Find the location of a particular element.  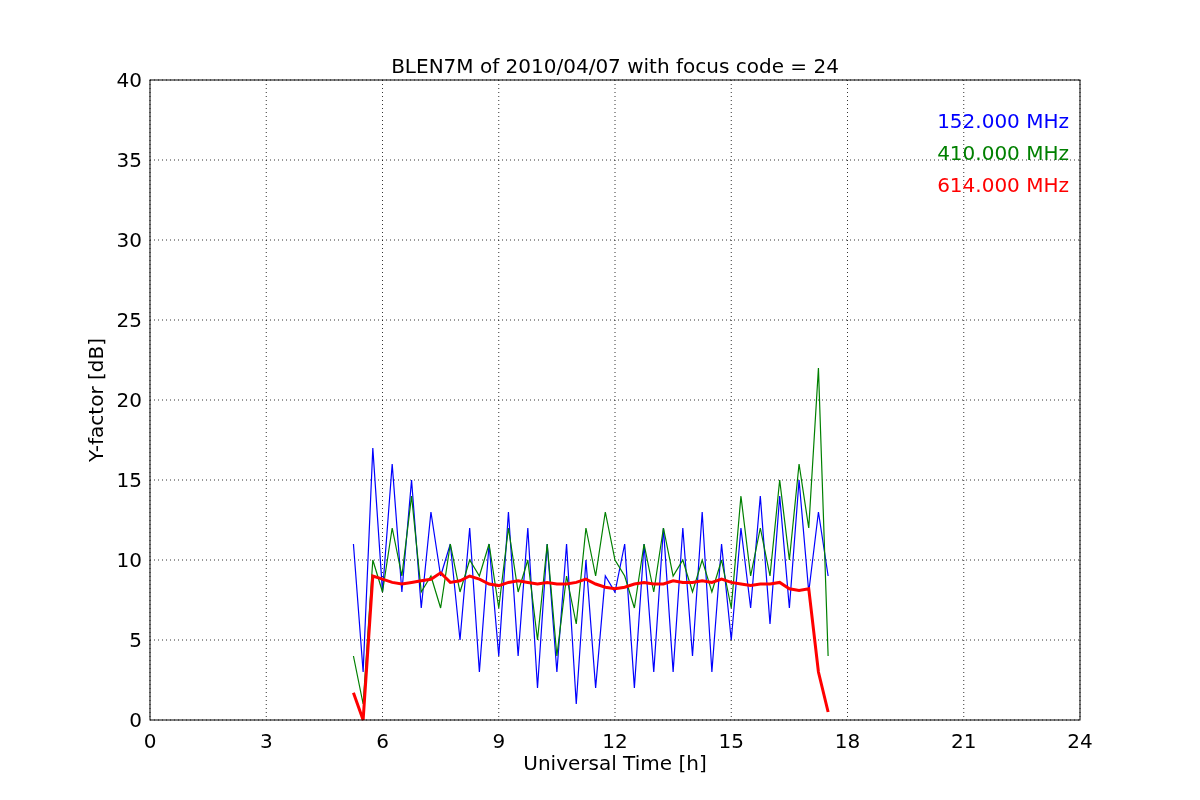

x-axis-label: Universal Time [h] is located at coordinates (615, 763).